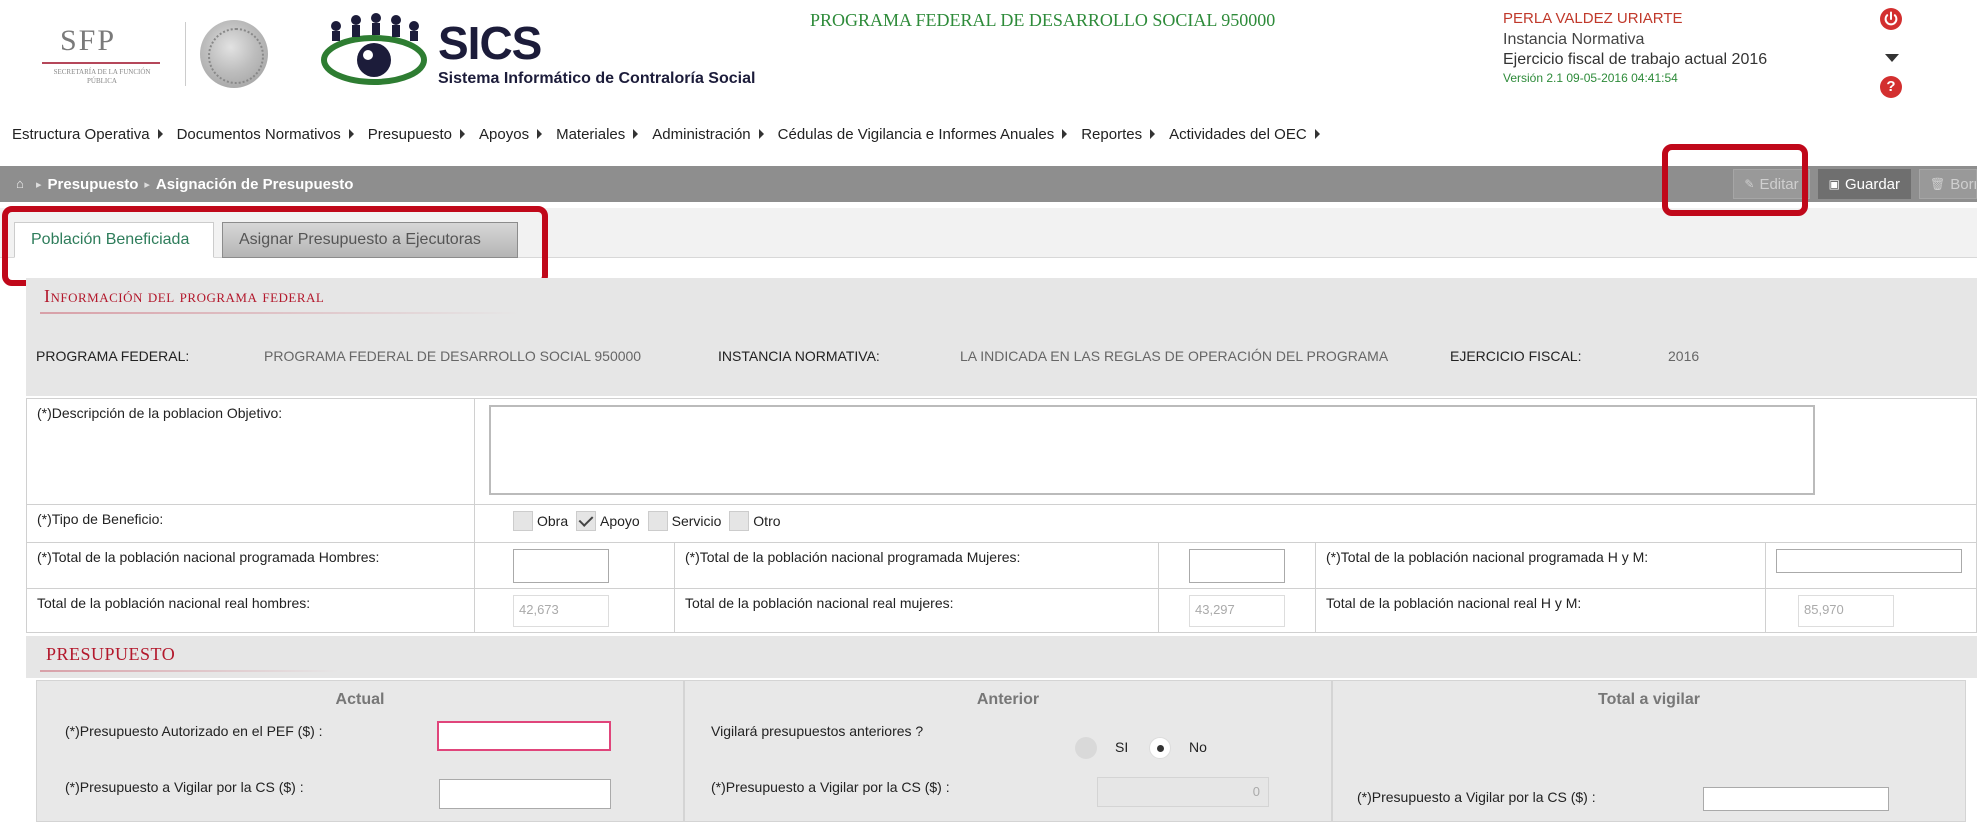 This screenshot has height=822, width=1977. I want to click on power-icon, so click(1891, 19).